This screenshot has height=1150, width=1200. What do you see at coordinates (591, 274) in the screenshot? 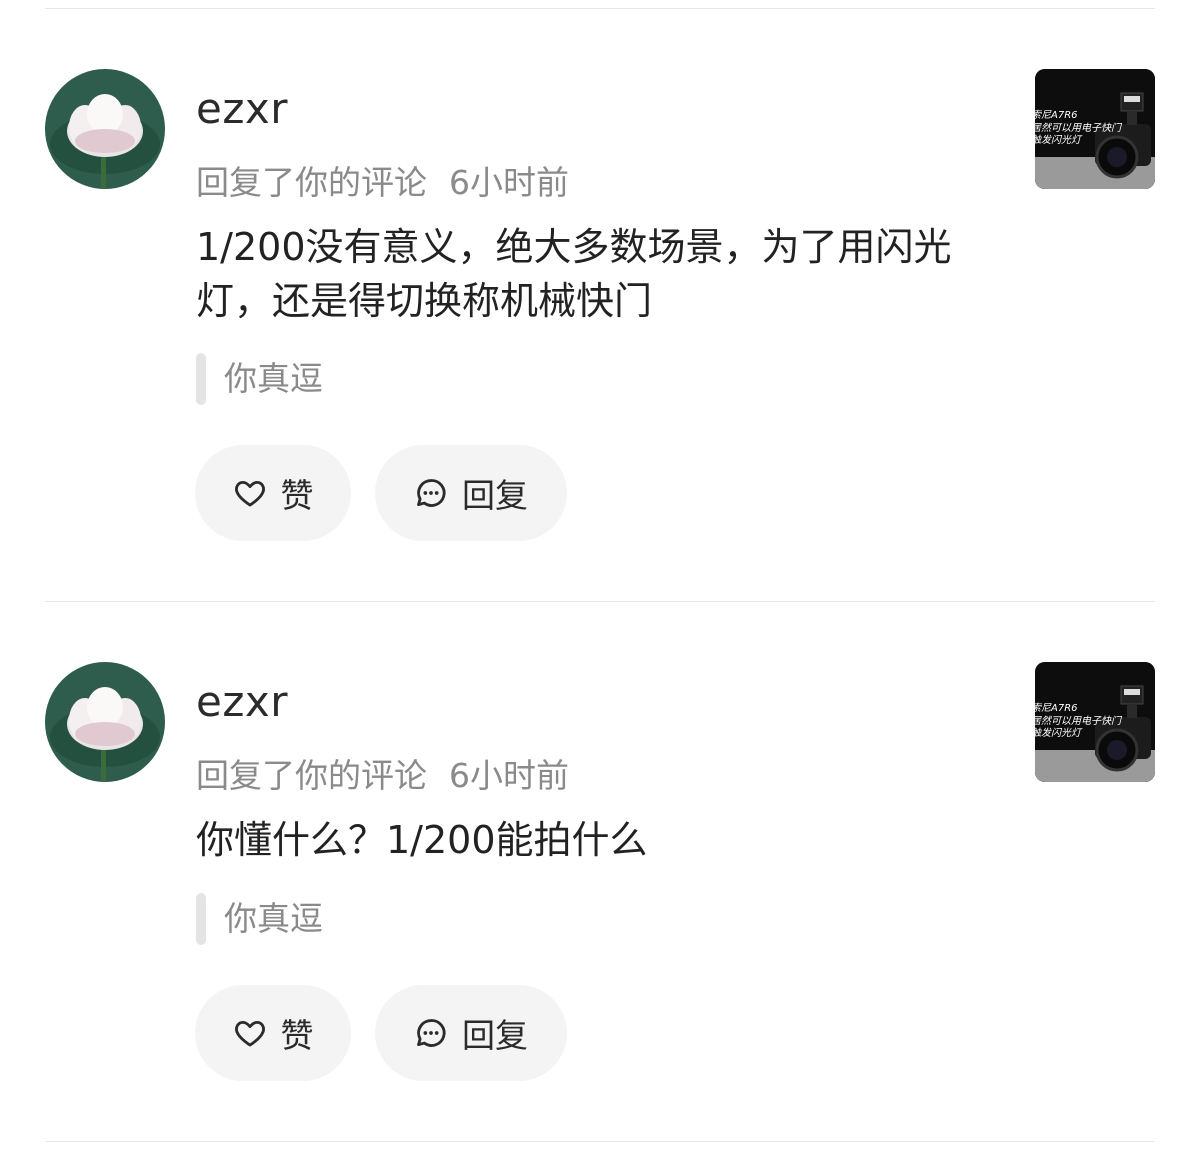
I see `comment-text: 1/200没有意义，绝大多数场景，为了用闪光灯，还是得切换称机械快门` at bounding box center [591, 274].